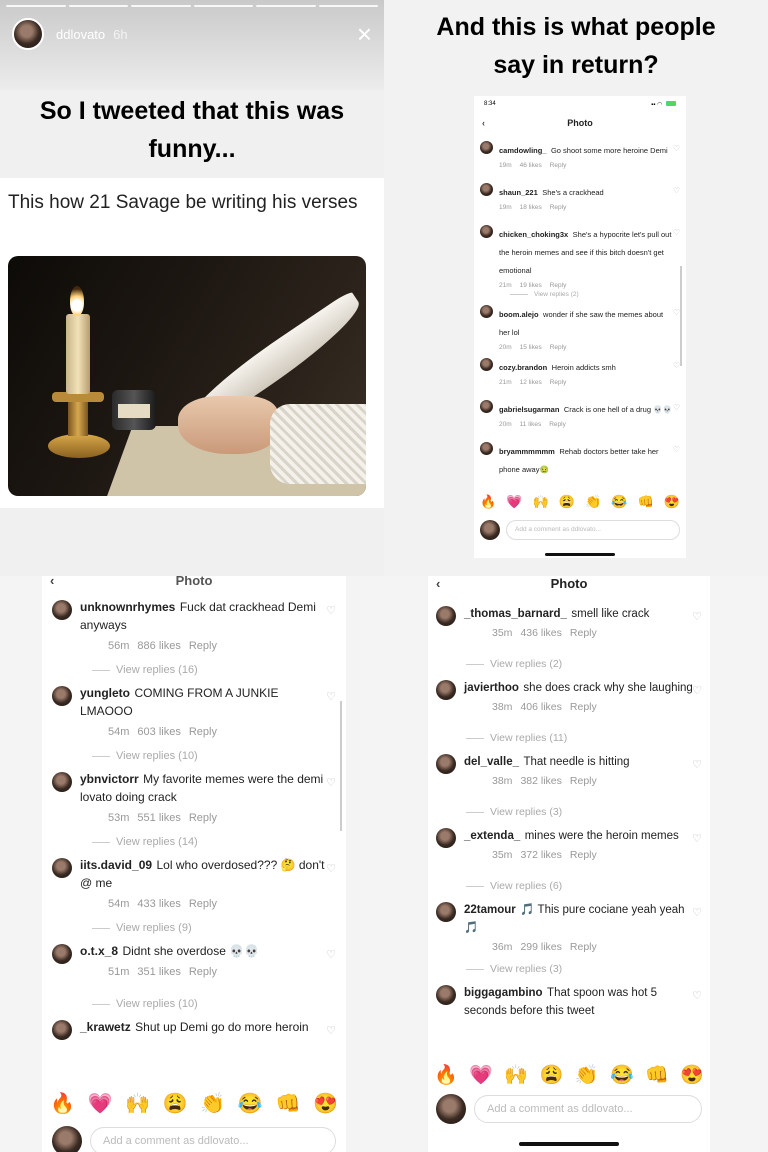  What do you see at coordinates (518, 192) in the screenshot?
I see `comment-username: shaun_221` at bounding box center [518, 192].